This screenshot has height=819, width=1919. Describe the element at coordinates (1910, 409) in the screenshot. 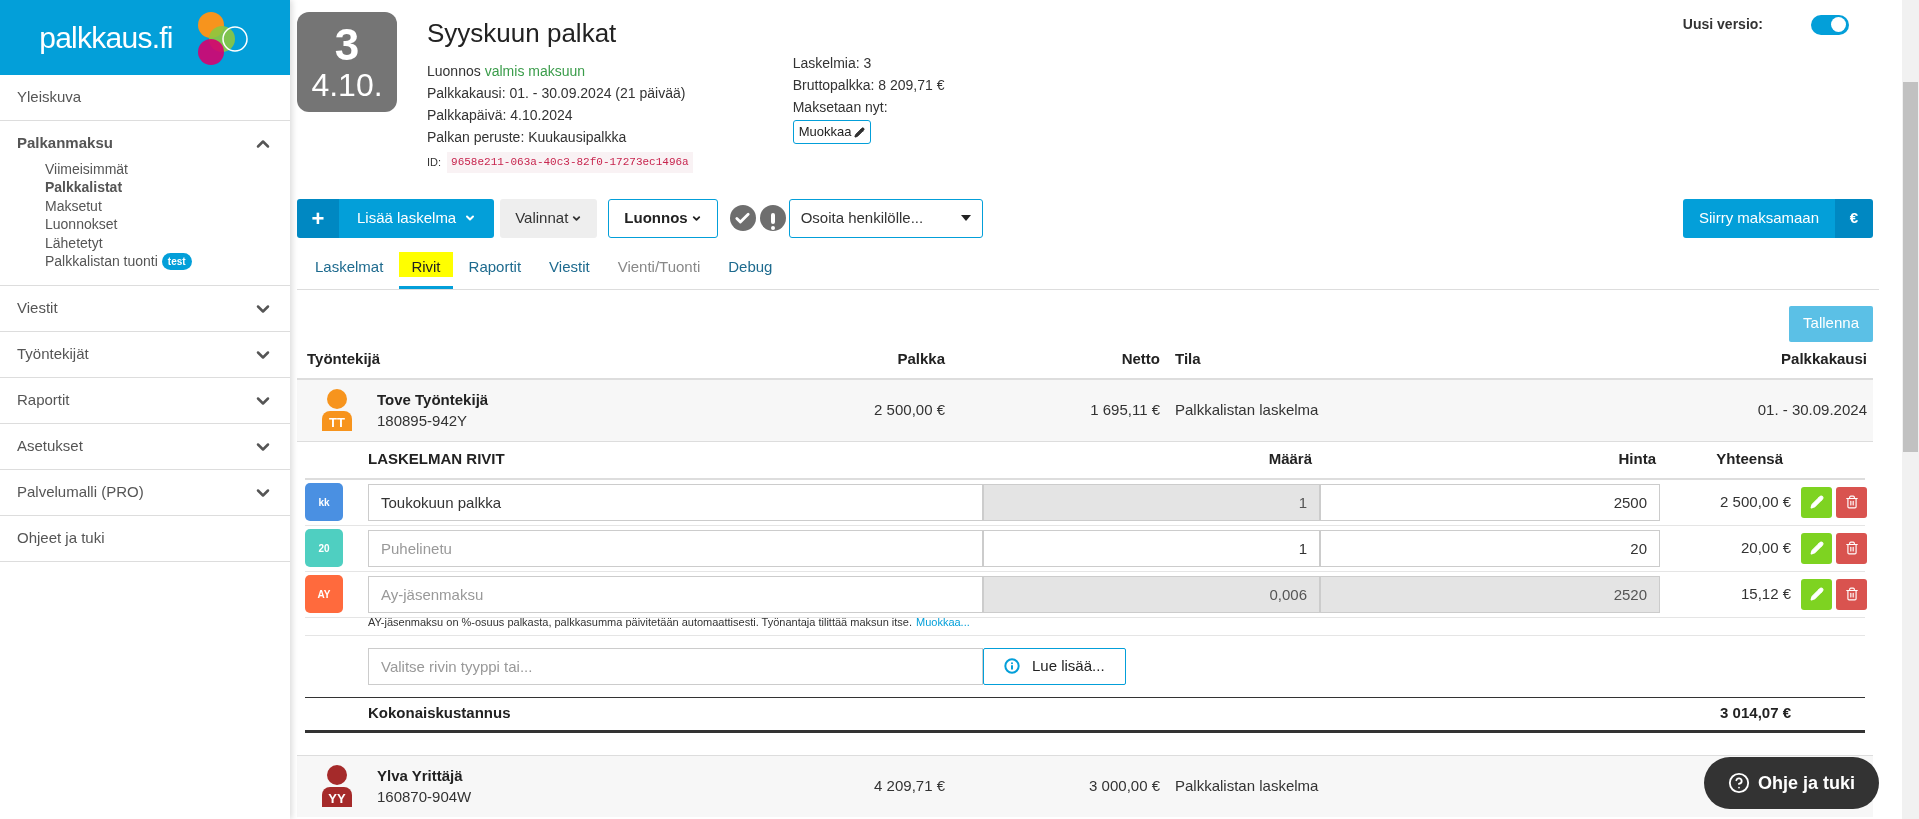

I see `scrollbar` at that location.